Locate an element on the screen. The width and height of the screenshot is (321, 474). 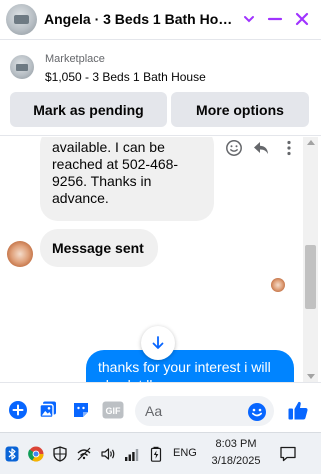
message-composer: GIF is located at coordinates (160, 407).